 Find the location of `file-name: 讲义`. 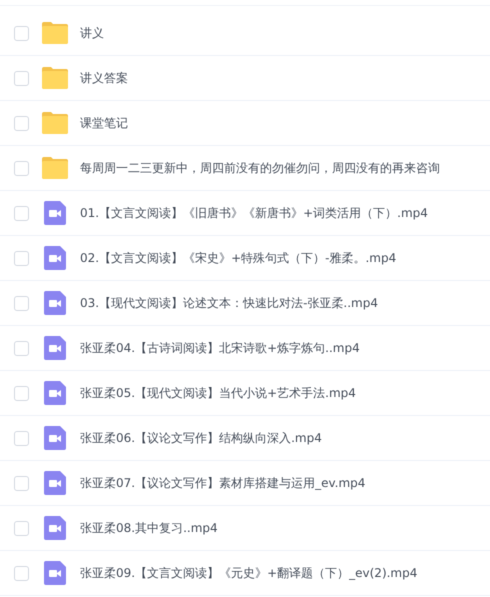

file-name: 讲义 is located at coordinates (92, 33).